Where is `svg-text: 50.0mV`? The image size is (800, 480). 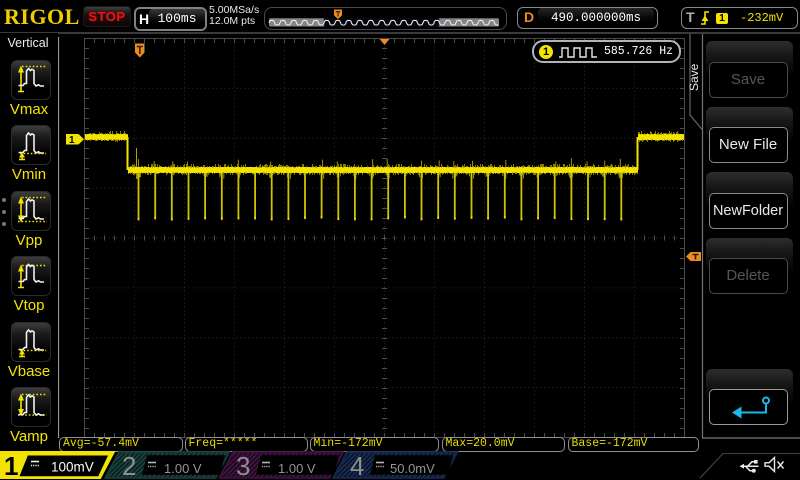
svg-text: 50.0mV is located at coordinates (412, 468).